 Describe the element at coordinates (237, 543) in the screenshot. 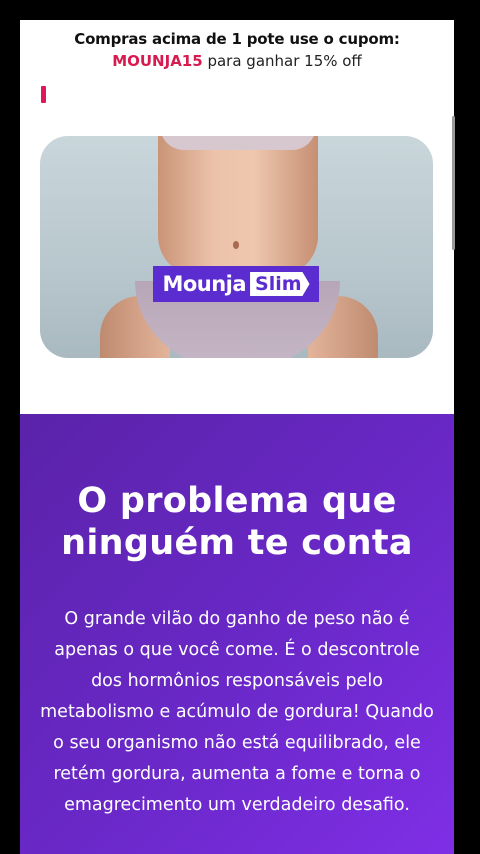

I see `problem-title-line2: ninguém te conta` at that location.